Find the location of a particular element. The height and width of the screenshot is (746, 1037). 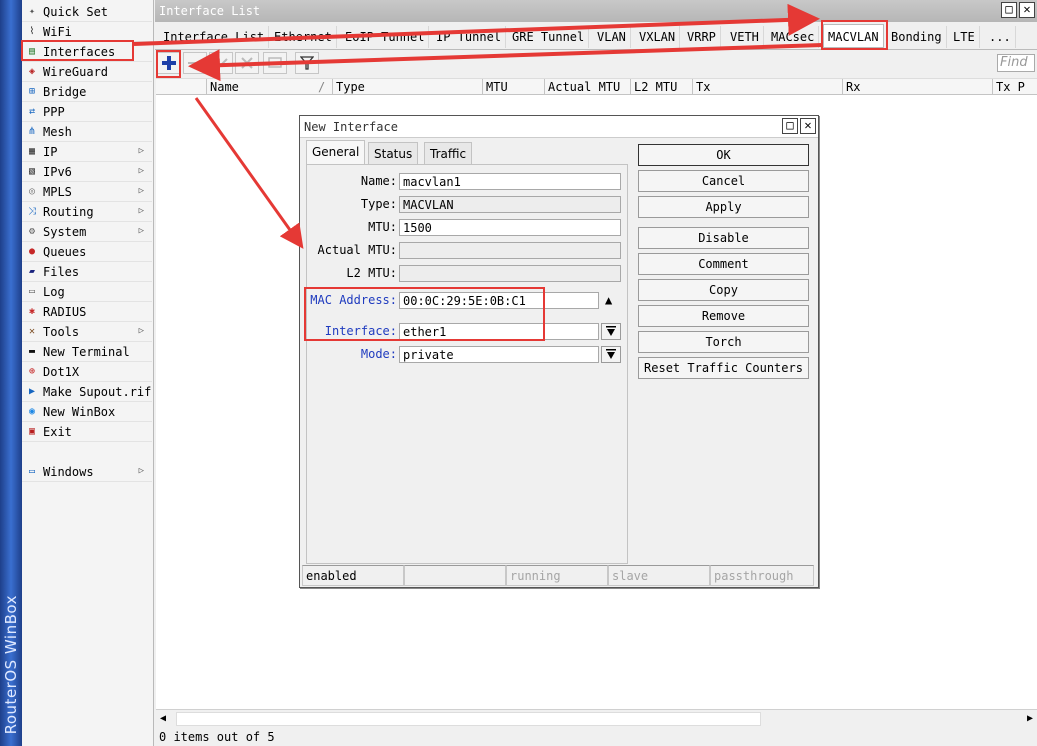

tab-ip-tunnel: IP Tunnel is located at coordinates (469, 37).